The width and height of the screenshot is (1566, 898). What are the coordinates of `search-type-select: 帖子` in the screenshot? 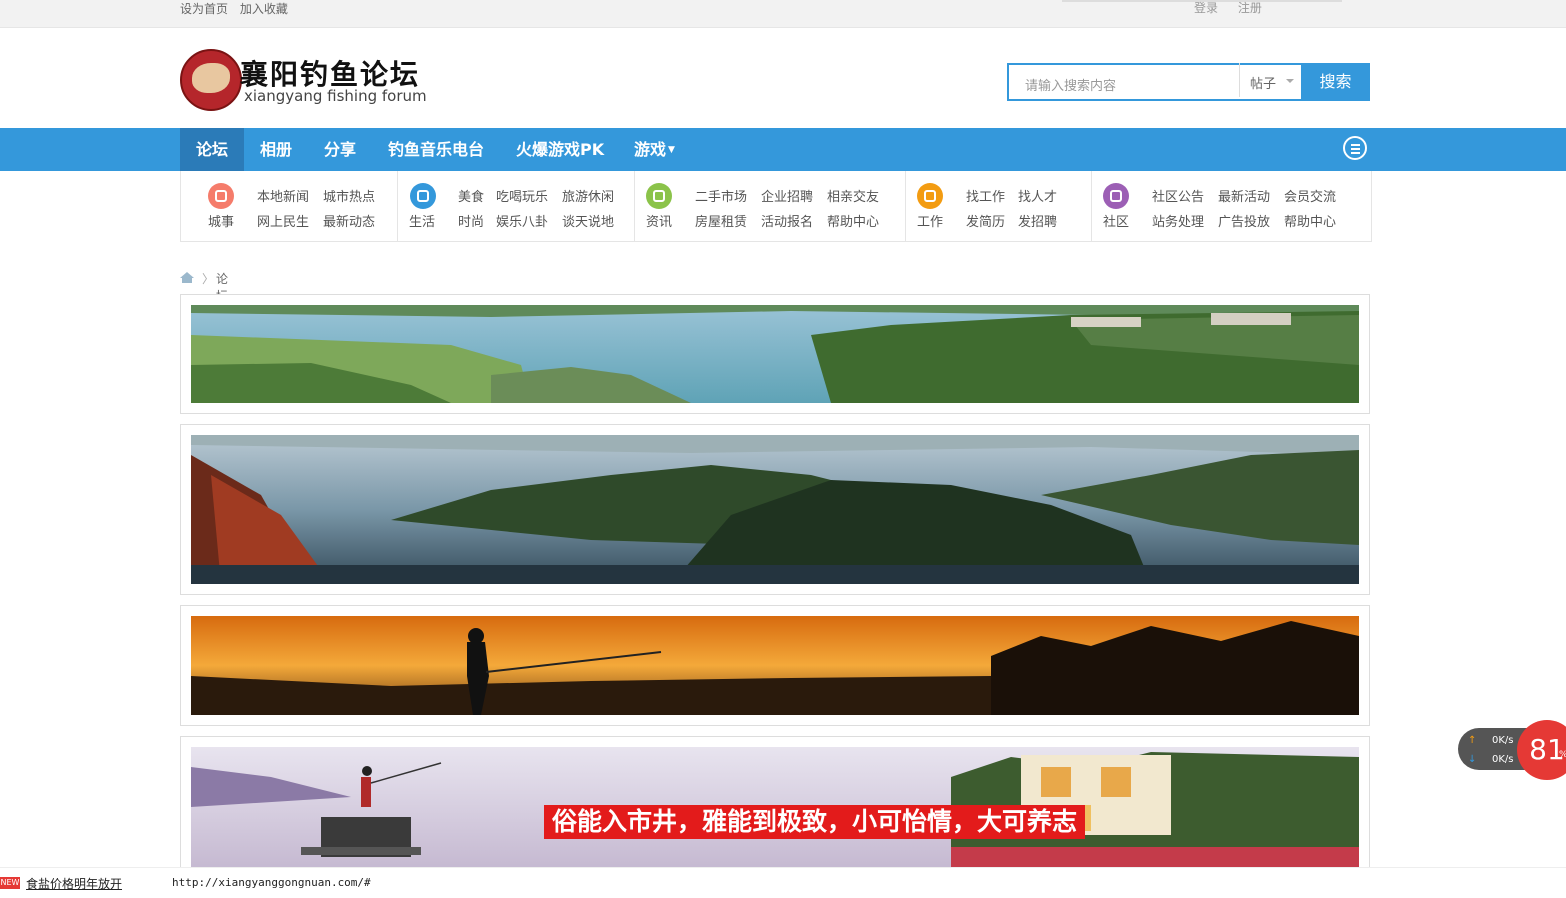 It's located at (1269, 80).